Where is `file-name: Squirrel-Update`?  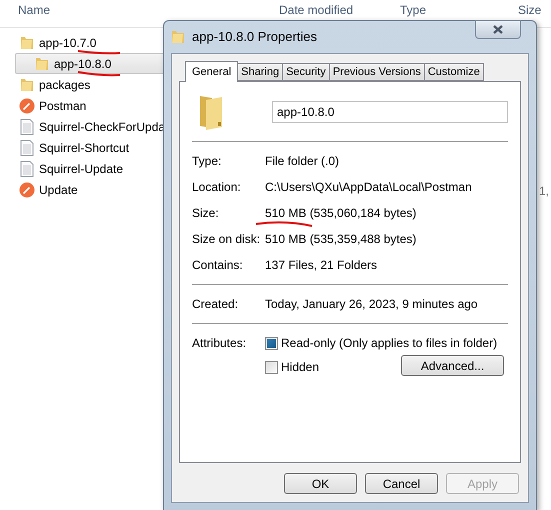 file-name: Squirrel-Update is located at coordinates (81, 169).